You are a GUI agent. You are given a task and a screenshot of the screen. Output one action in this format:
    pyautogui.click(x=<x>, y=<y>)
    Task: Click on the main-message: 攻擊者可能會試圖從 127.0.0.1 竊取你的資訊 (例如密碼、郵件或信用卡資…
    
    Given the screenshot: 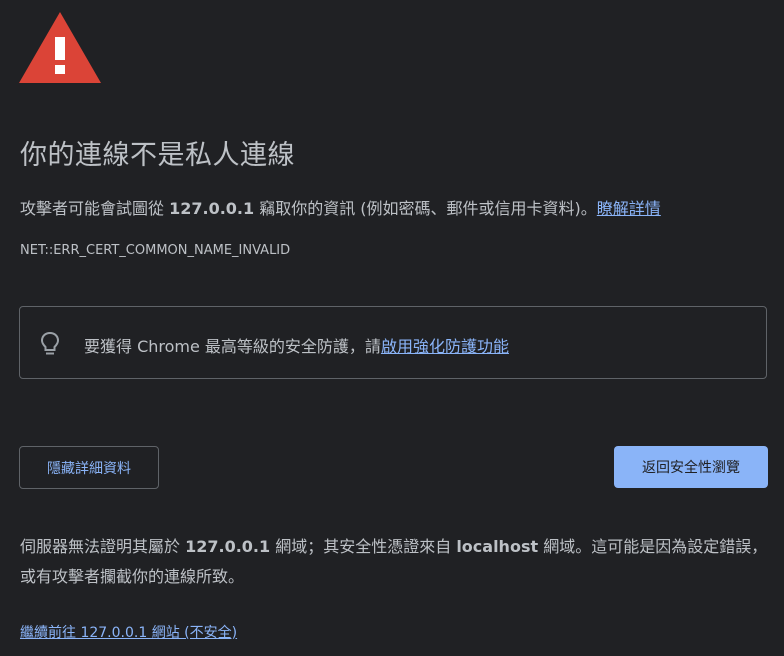 What is the action you would take?
    pyautogui.click(x=340, y=207)
    